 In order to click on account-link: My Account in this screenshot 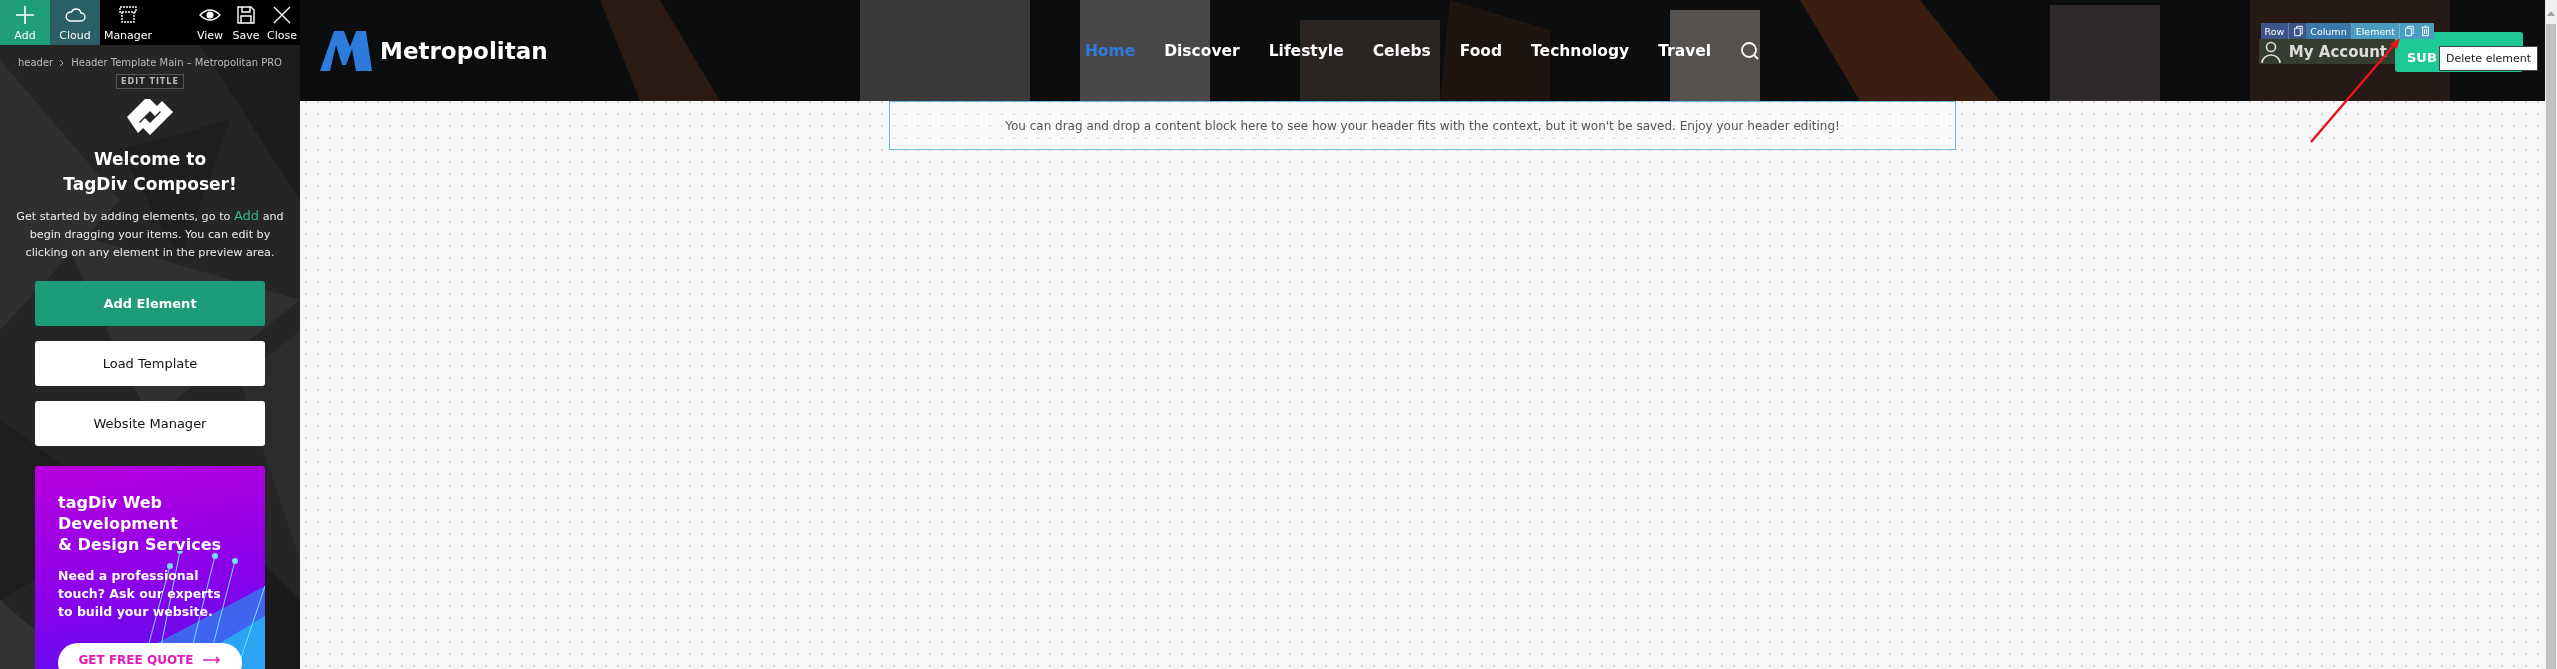, I will do `click(2326, 51)`.